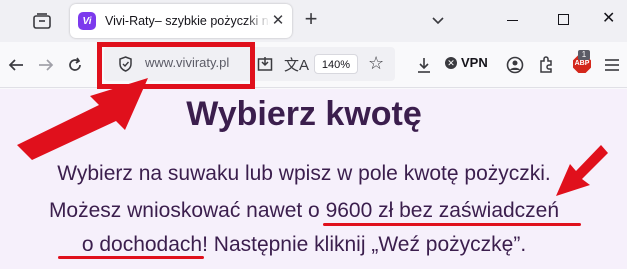 Image resolution: width=627 pixels, height=269 pixels. What do you see at coordinates (16, 65) in the screenshot?
I see `back-arrow-icon` at bounding box center [16, 65].